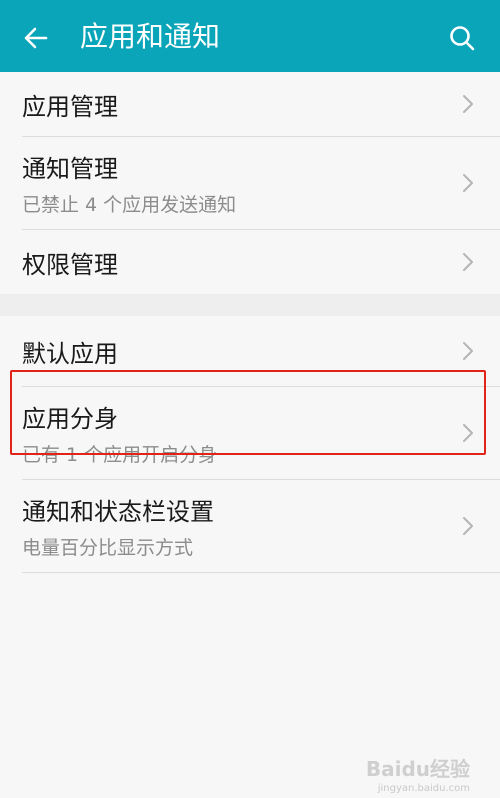  Describe the element at coordinates (108, 548) in the screenshot. I see `item-subtitle: 电量百分比显示方式` at that location.